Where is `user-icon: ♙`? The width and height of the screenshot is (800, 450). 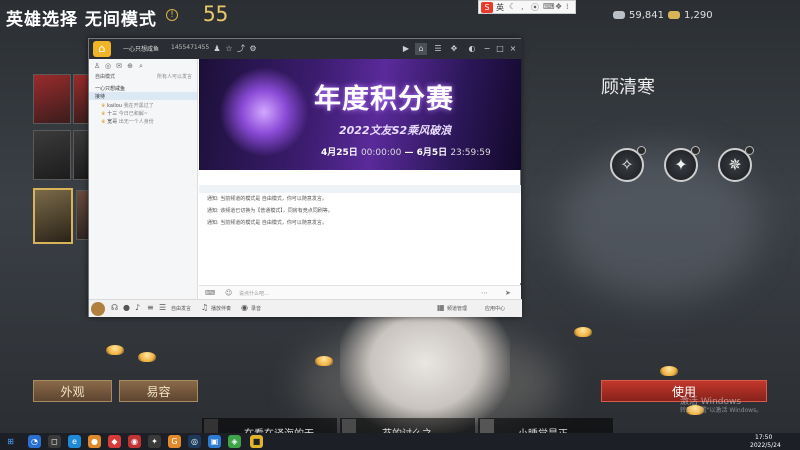 user-icon: ♙ is located at coordinates (97, 66).